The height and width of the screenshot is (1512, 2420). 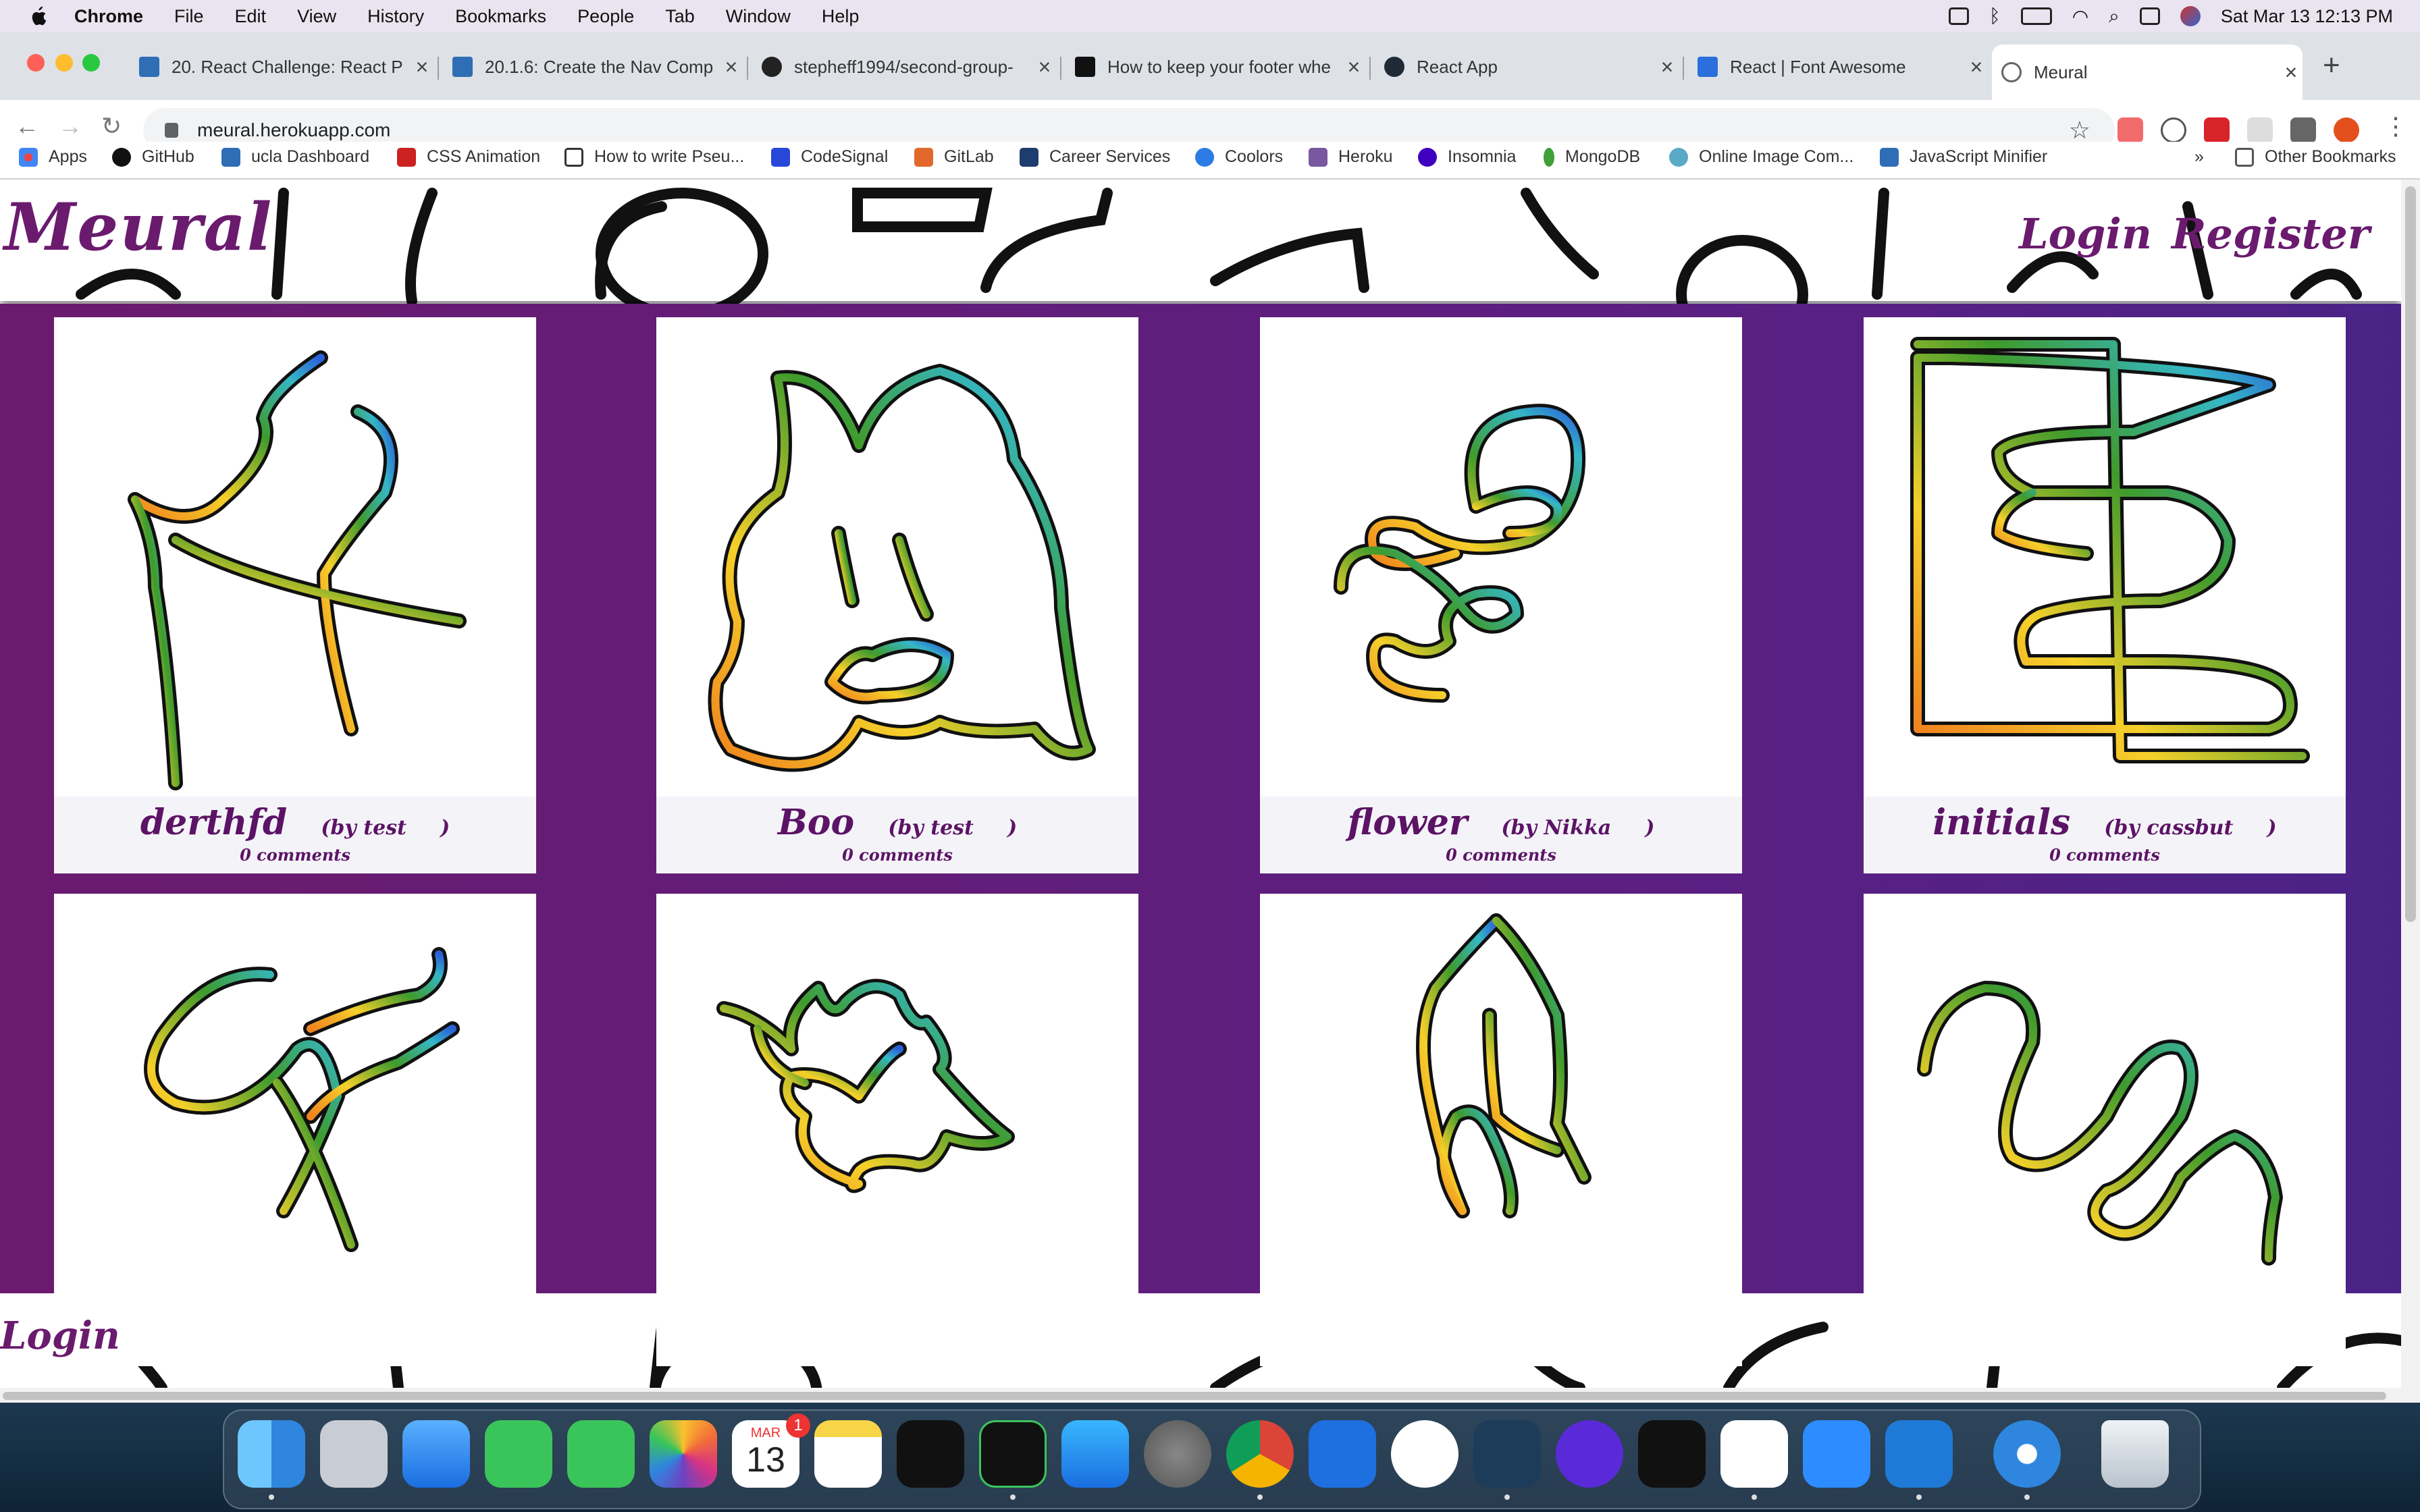 I want to click on bluetooth-icon: ᛒ, so click(x=1995, y=16).